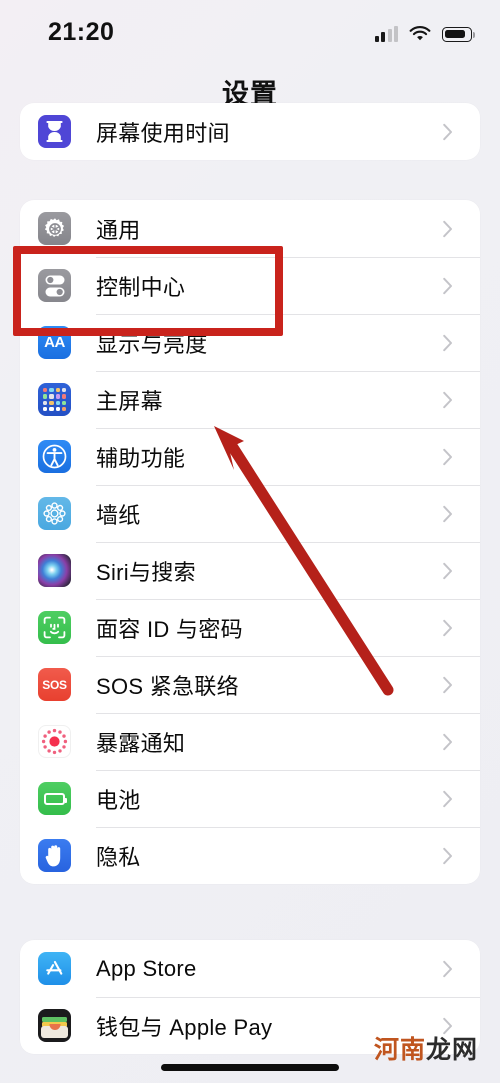  I want to click on settings-row-label: 墙纸, so click(118, 515).